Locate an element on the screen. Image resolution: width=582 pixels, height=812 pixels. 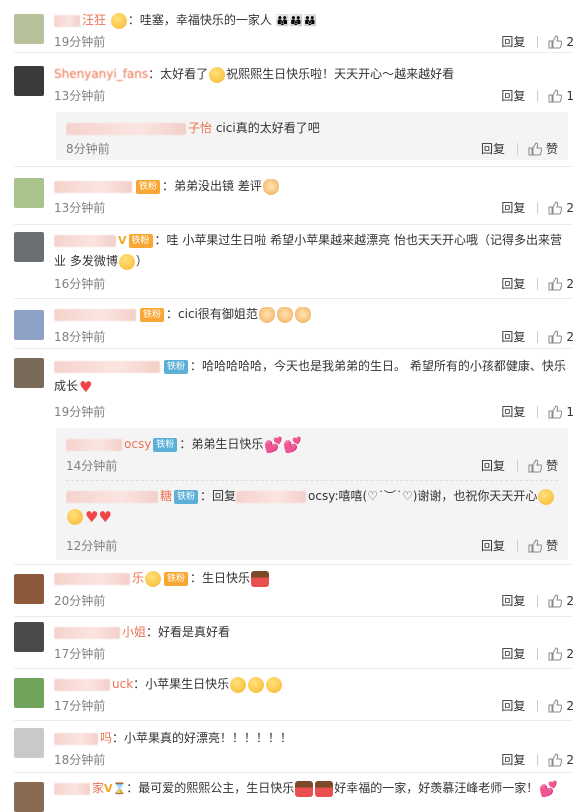
heart-icon: 💕 is located at coordinates (548, 788).